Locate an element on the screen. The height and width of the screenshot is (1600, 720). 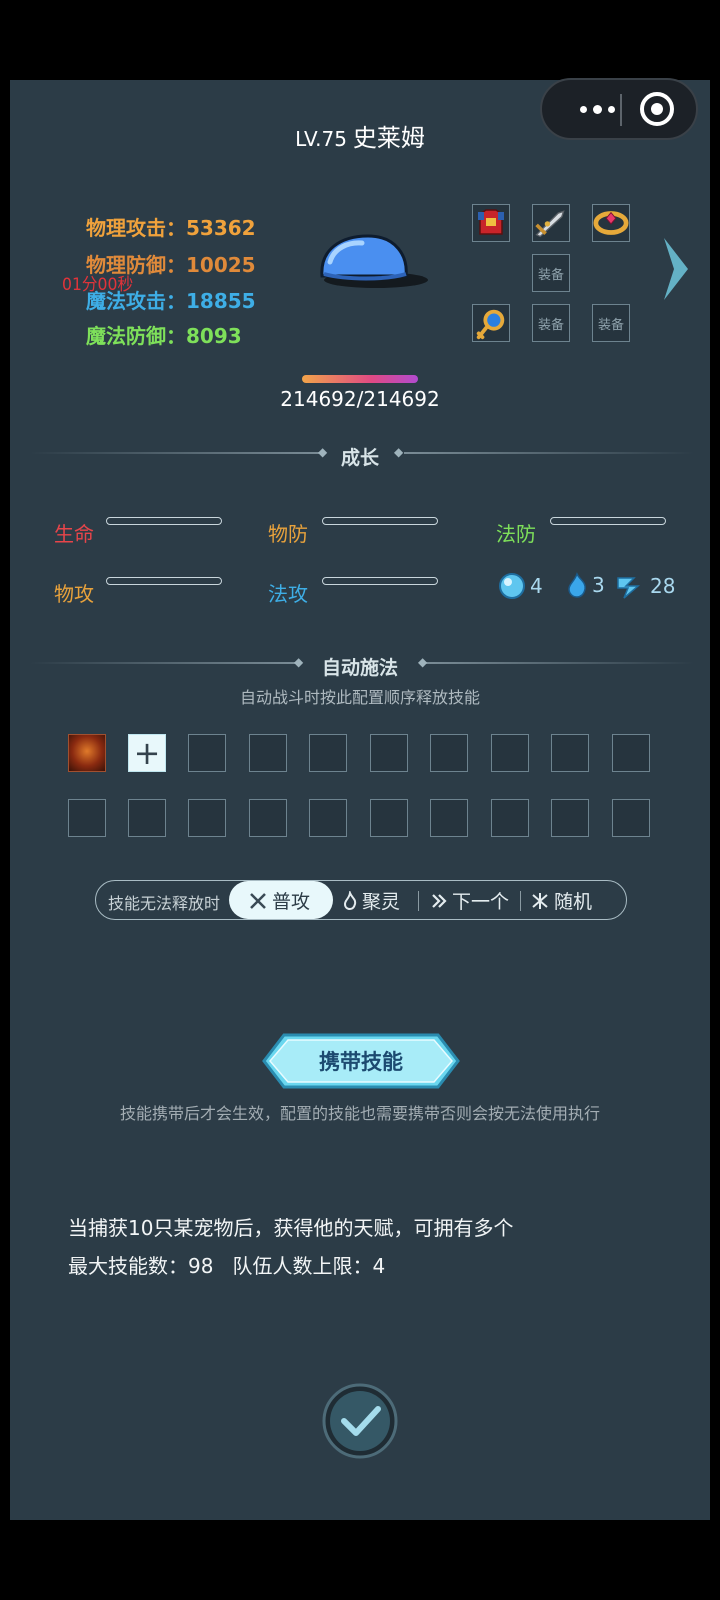
stat-physical-attack: 物理攻击：53362 is located at coordinates (171, 226).